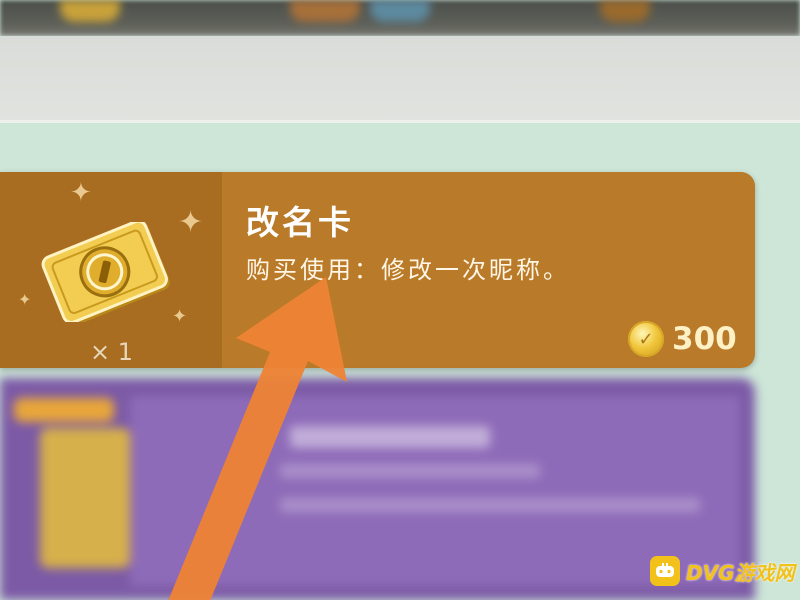 Image resolution: width=800 pixels, height=600 pixels. Describe the element at coordinates (85, 498) in the screenshot. I see `item-icon` at that location.